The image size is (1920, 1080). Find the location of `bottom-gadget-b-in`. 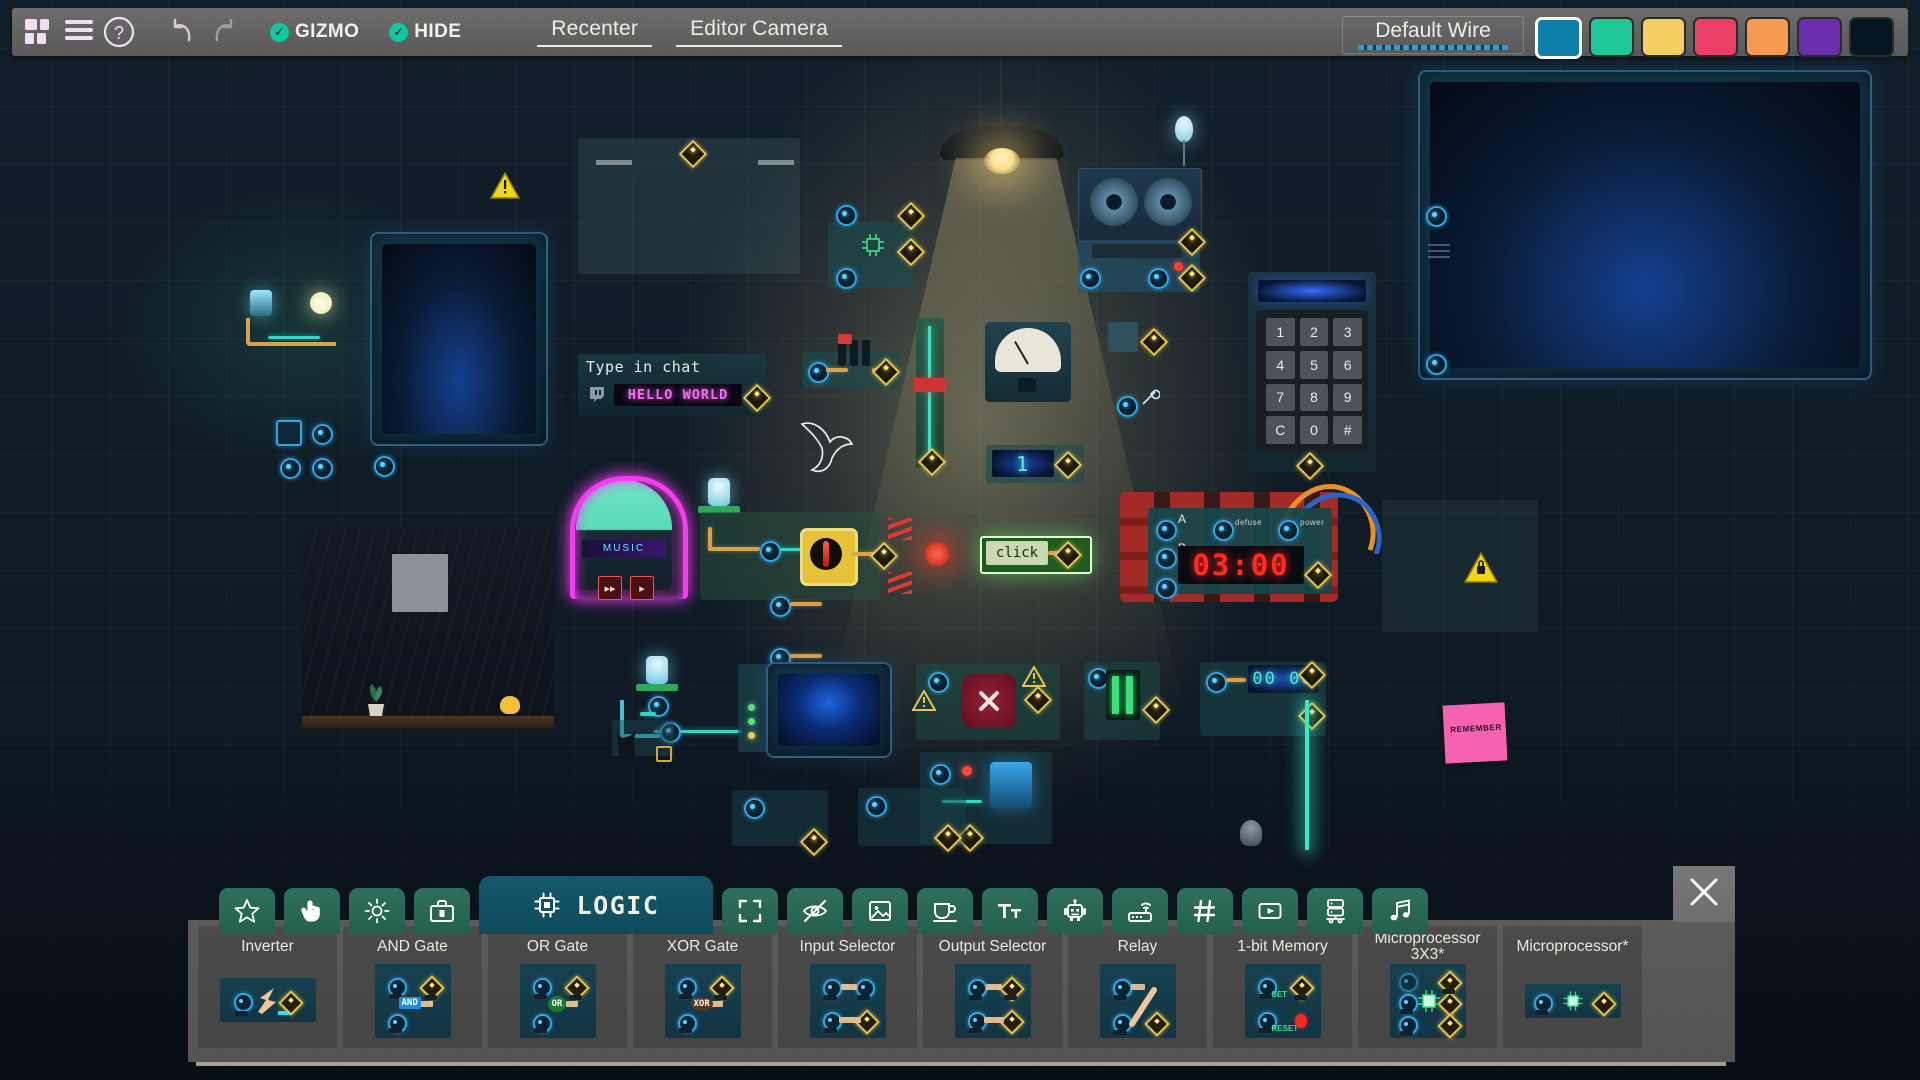

bottom-gadget-b-in is located at coordinates (876, 806).